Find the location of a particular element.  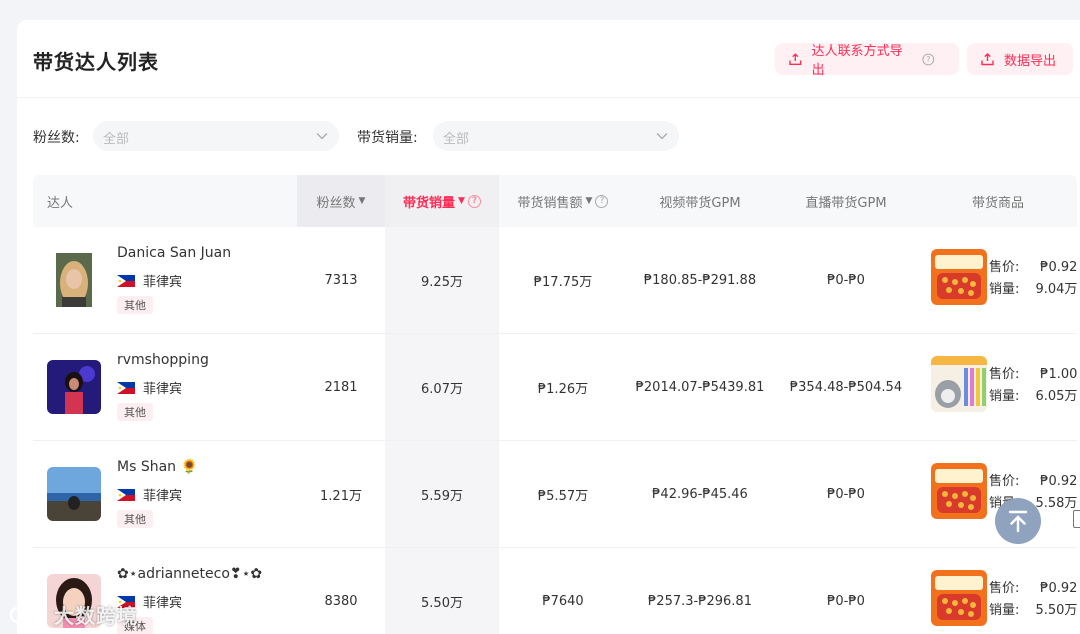

fans-cell: 2181 is located at coordinates (341, 387).